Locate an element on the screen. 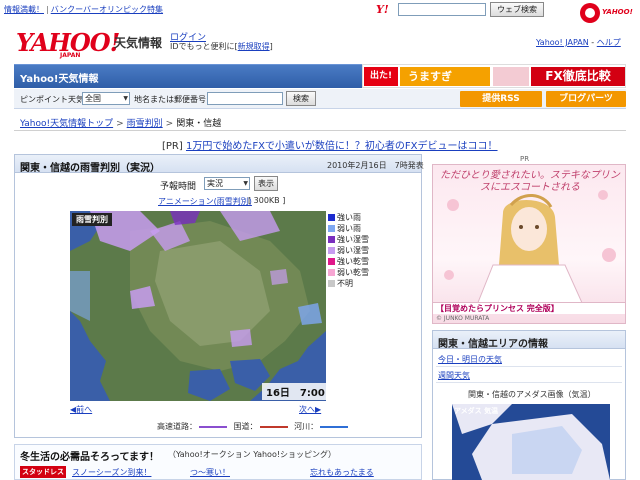 This screenshot has height=480, width=640. show-button: 表示 is located at coordinates (266, 183).